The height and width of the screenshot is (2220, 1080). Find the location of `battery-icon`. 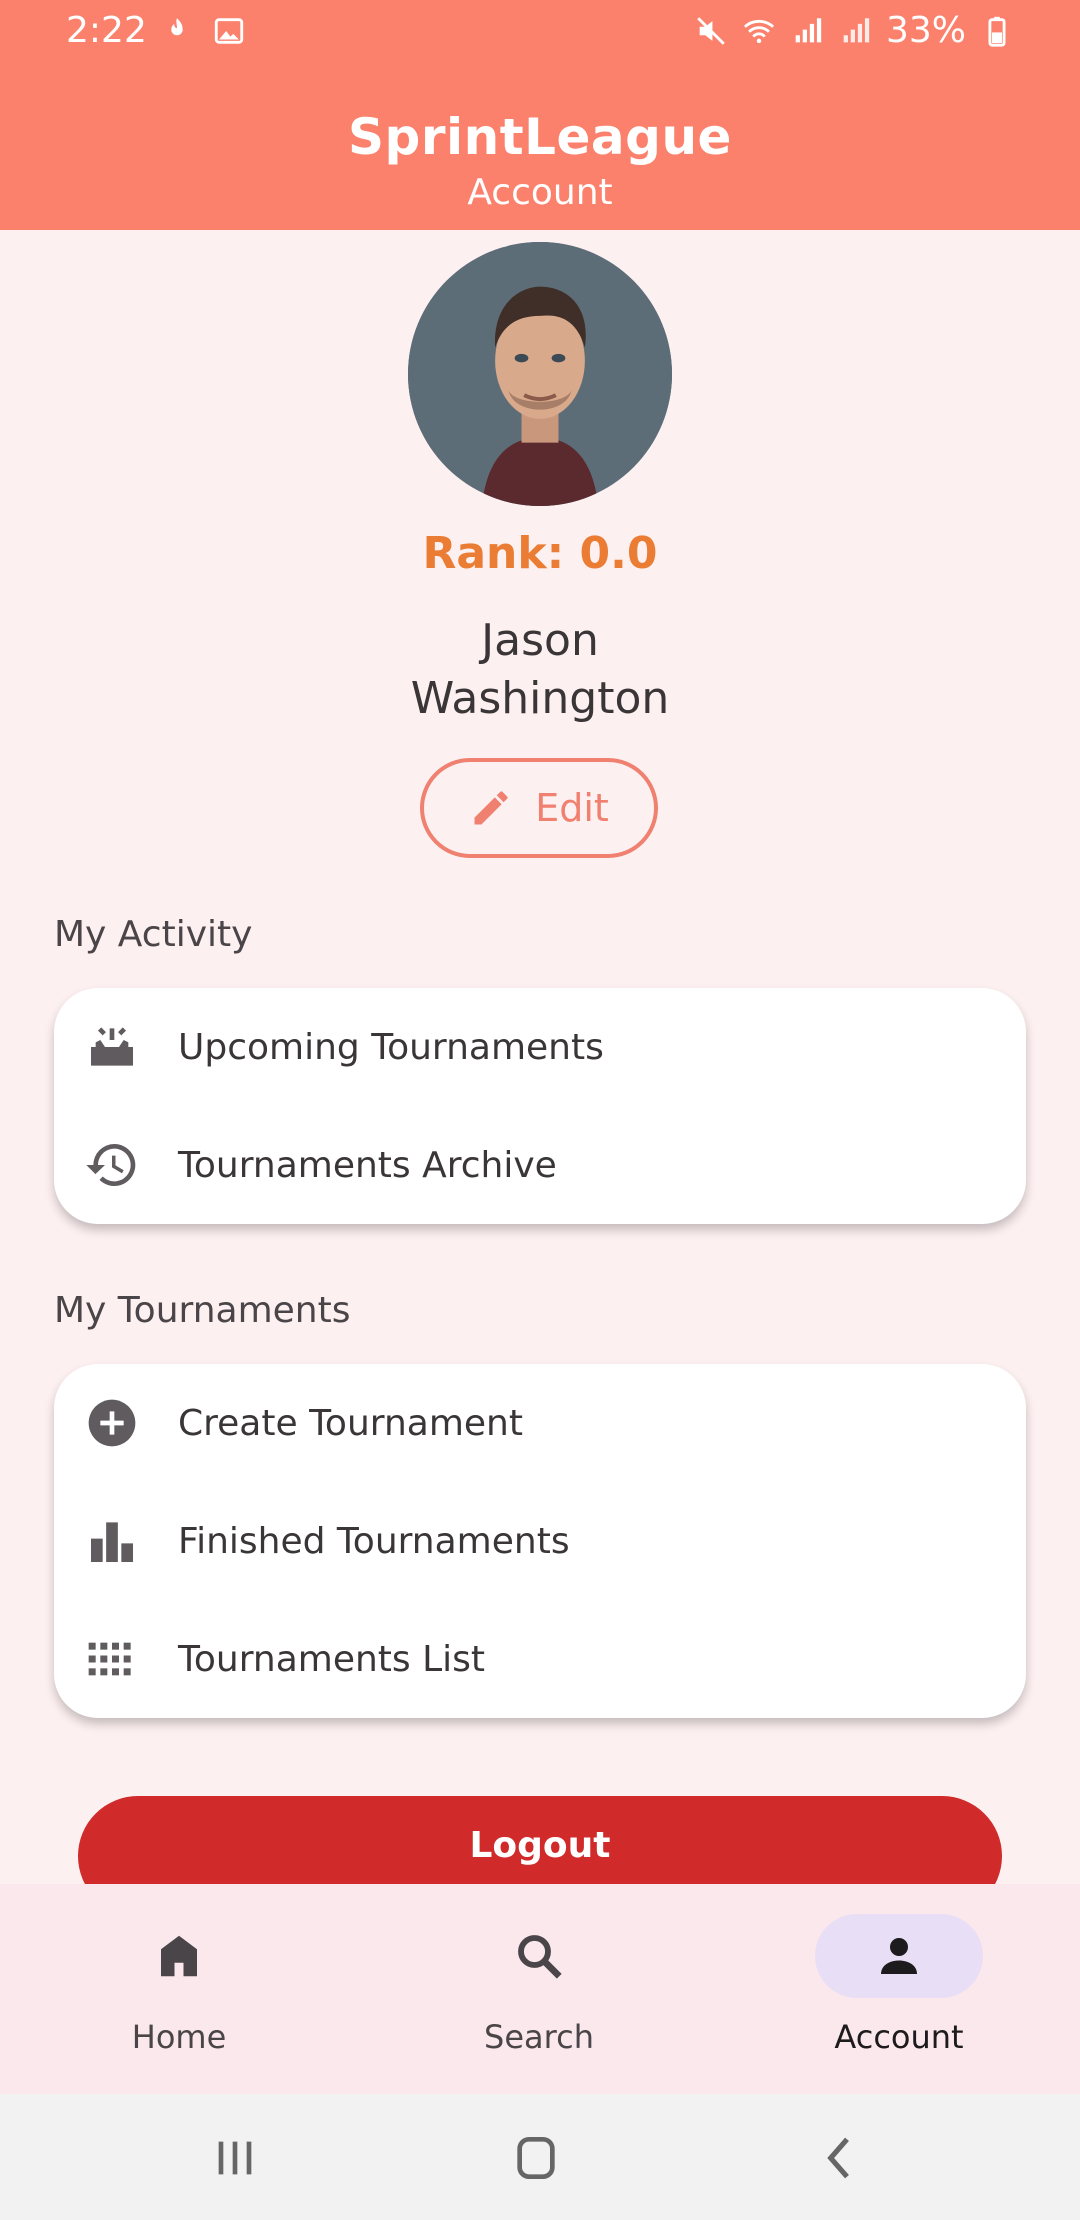

battery-icon is located at coordinates (997, 31).